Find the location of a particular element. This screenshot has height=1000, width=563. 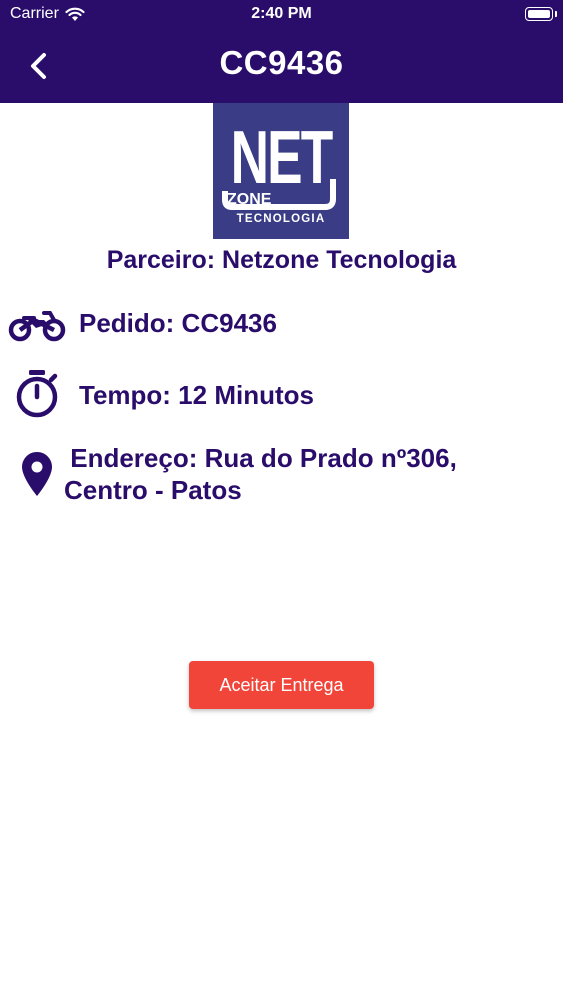

battery-level is located at coordinates (539, 14).